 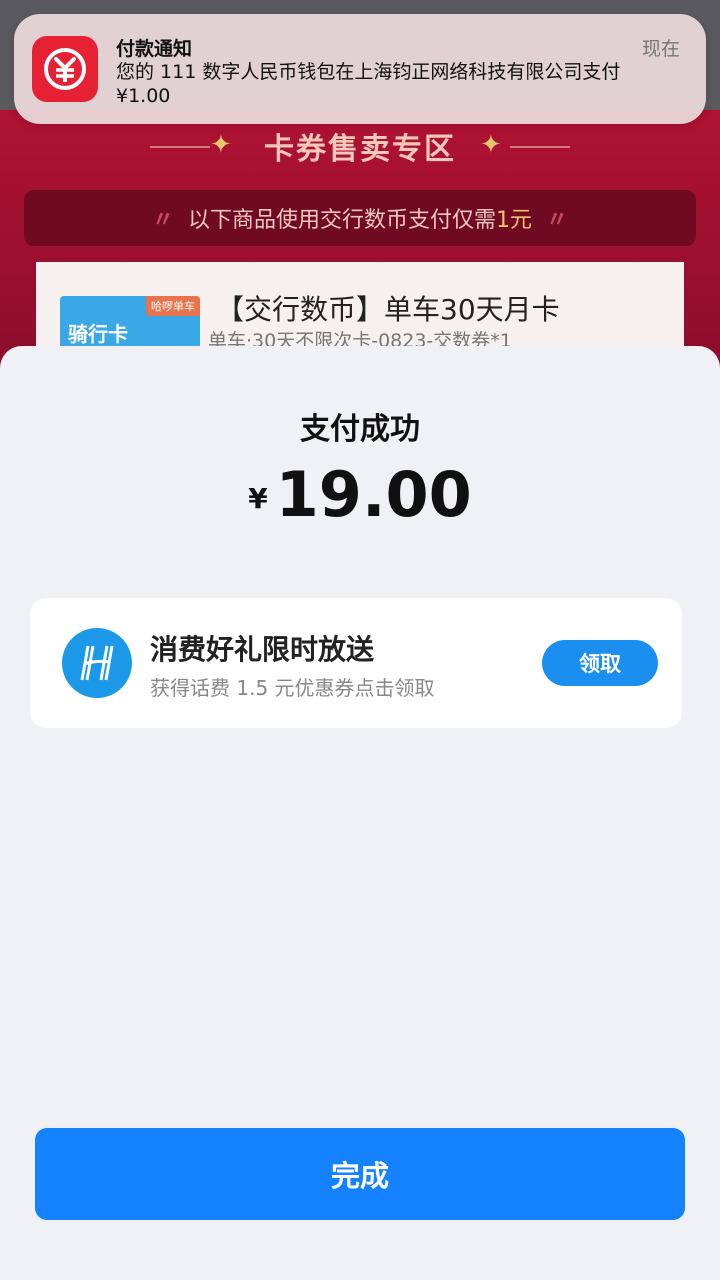 What do you see at coordinates (360, 149) in the screenshot?
I see `section-title: 卡券售卖专区` at bounding box center [360, 149].